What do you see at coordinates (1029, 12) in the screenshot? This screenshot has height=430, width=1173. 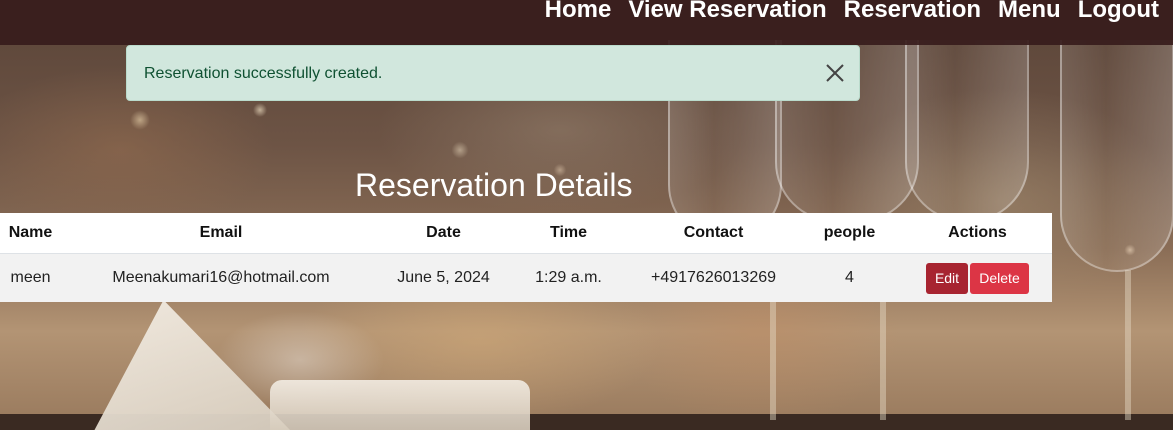 I see `nav-menu-link: Menu` at bounding box center [1029, 12].